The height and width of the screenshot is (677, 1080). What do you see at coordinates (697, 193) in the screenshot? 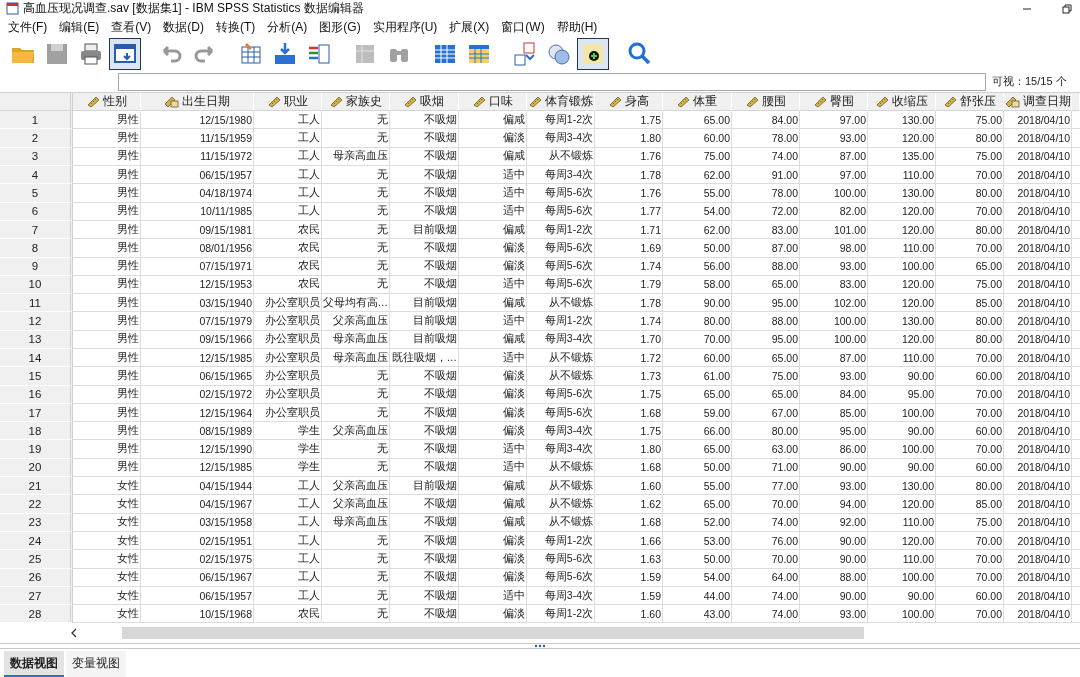
I see `table-cell: 55.00` at bounding box center [697, 193].